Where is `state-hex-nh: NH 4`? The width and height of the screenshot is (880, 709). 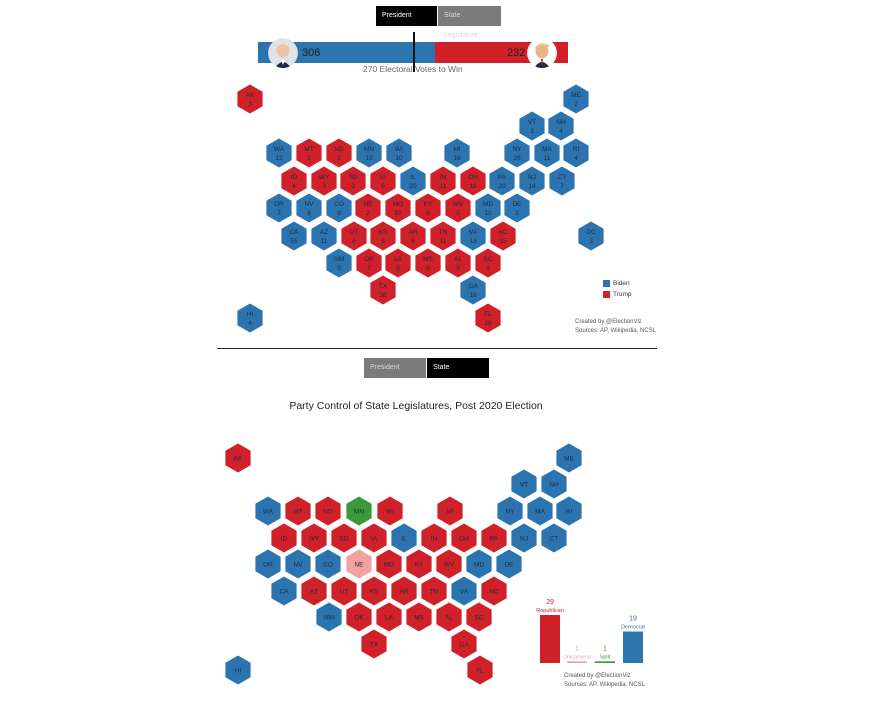
state-hex-nh: NH 4 is located at coordinates (561, 126).